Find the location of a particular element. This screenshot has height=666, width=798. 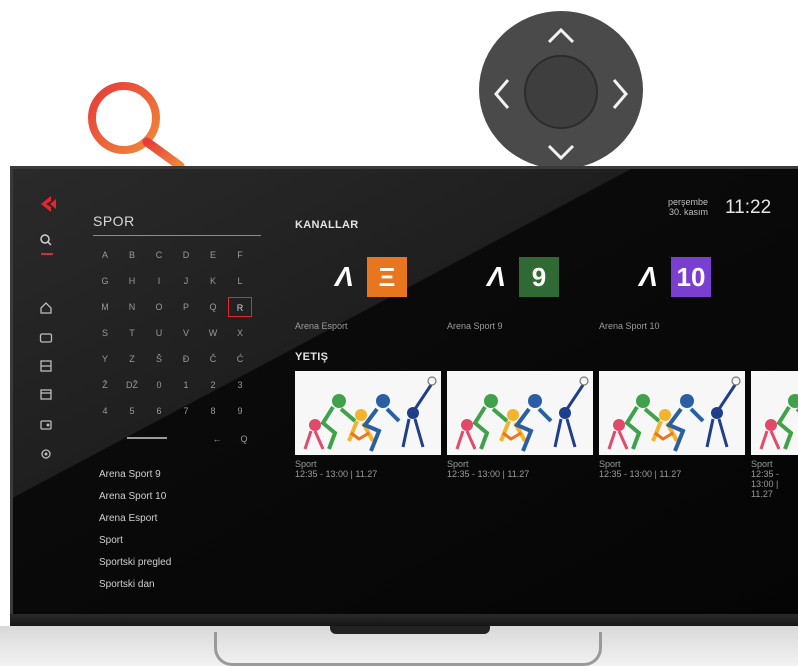

key-p: P is located at coordinates (186, 307).